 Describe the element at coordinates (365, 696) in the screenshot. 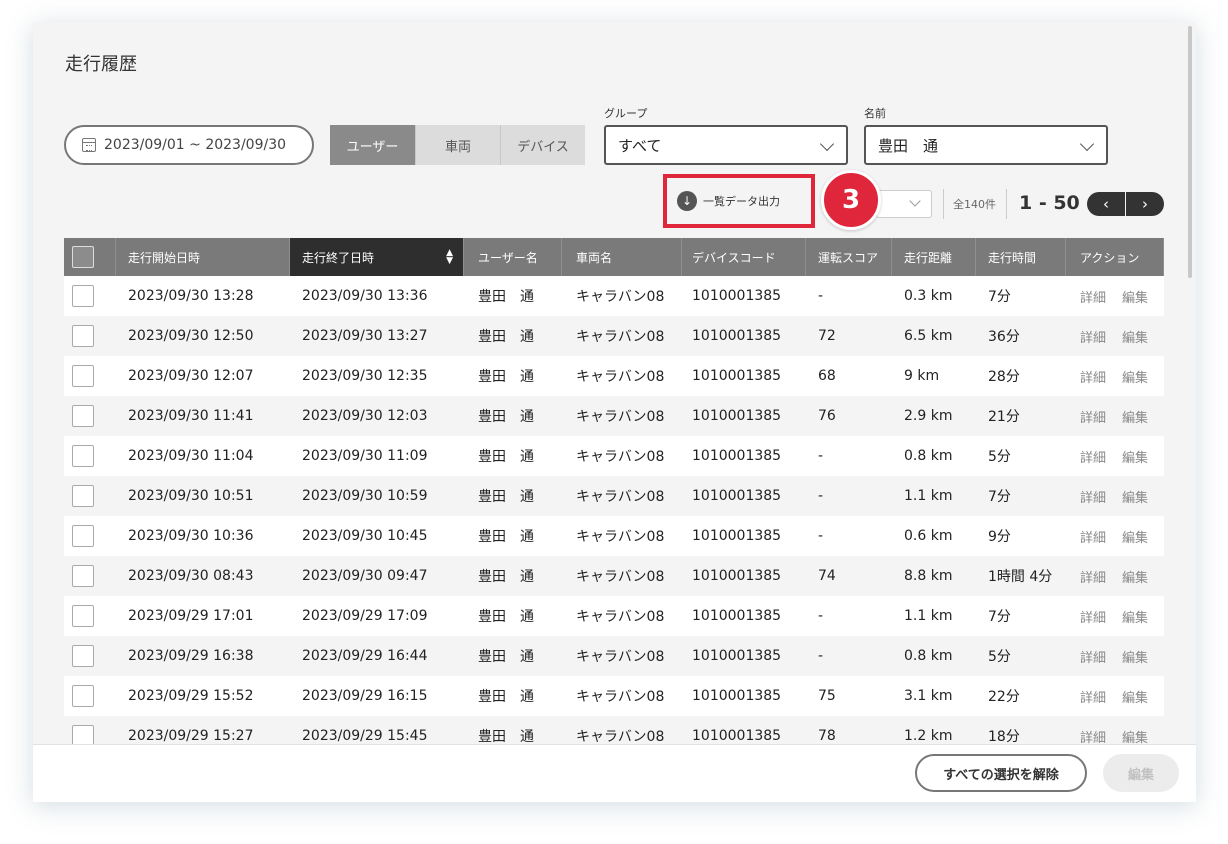

I see `cell-end-time: 2023/09/29 16:15` at that location.